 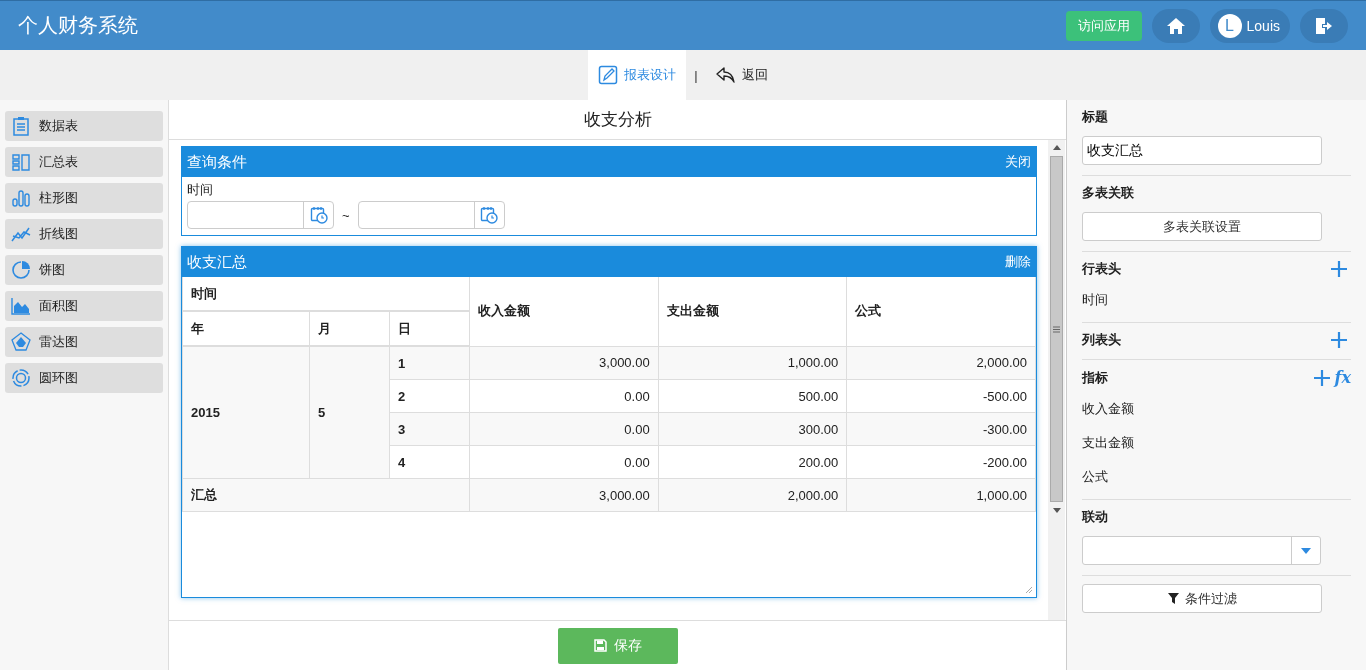 I want to click on home-button, so click(x=1175, y=25).